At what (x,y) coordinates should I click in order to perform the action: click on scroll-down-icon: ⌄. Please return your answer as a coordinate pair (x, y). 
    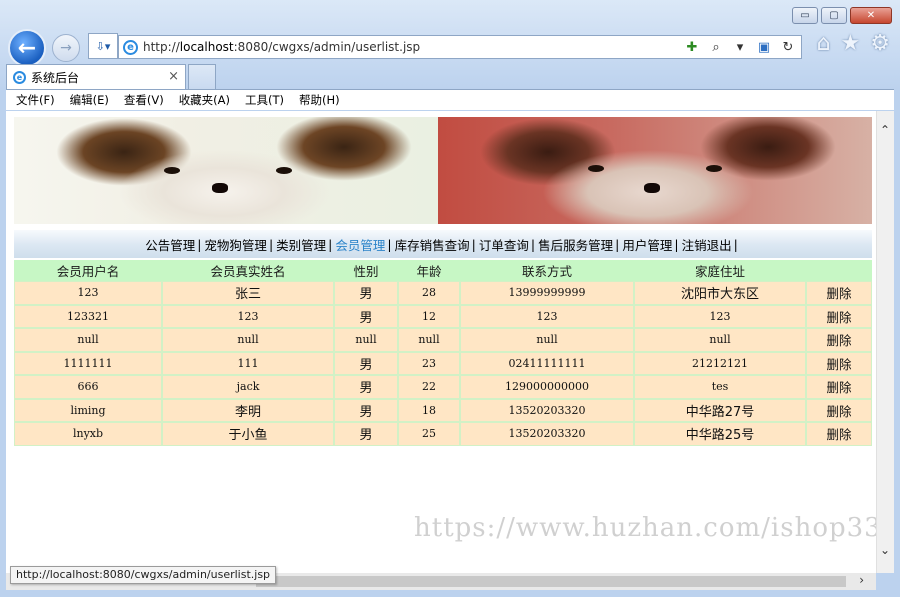
    Looking at the image, I should click on (885, 550).